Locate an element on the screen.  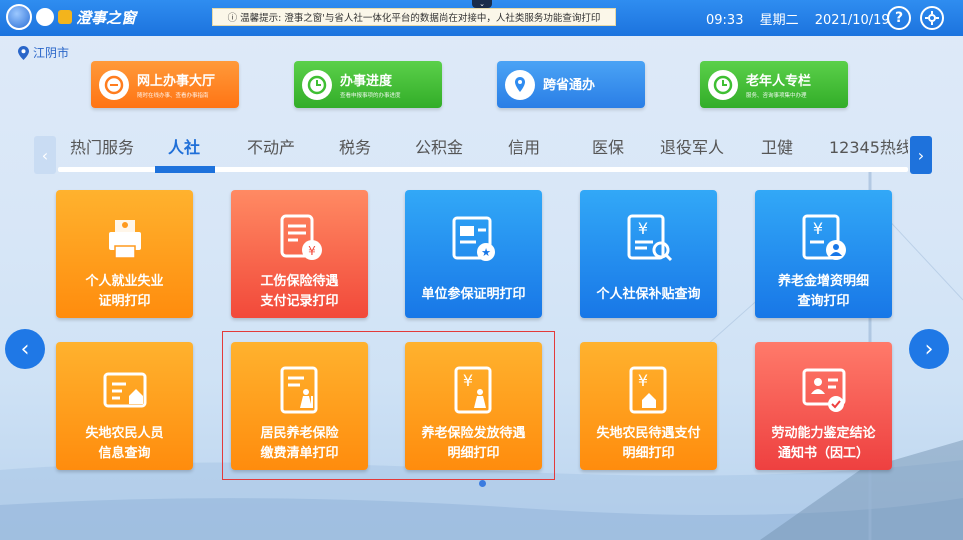
yen-document-search-icon: ¥ is located at coordinates (649, 238).